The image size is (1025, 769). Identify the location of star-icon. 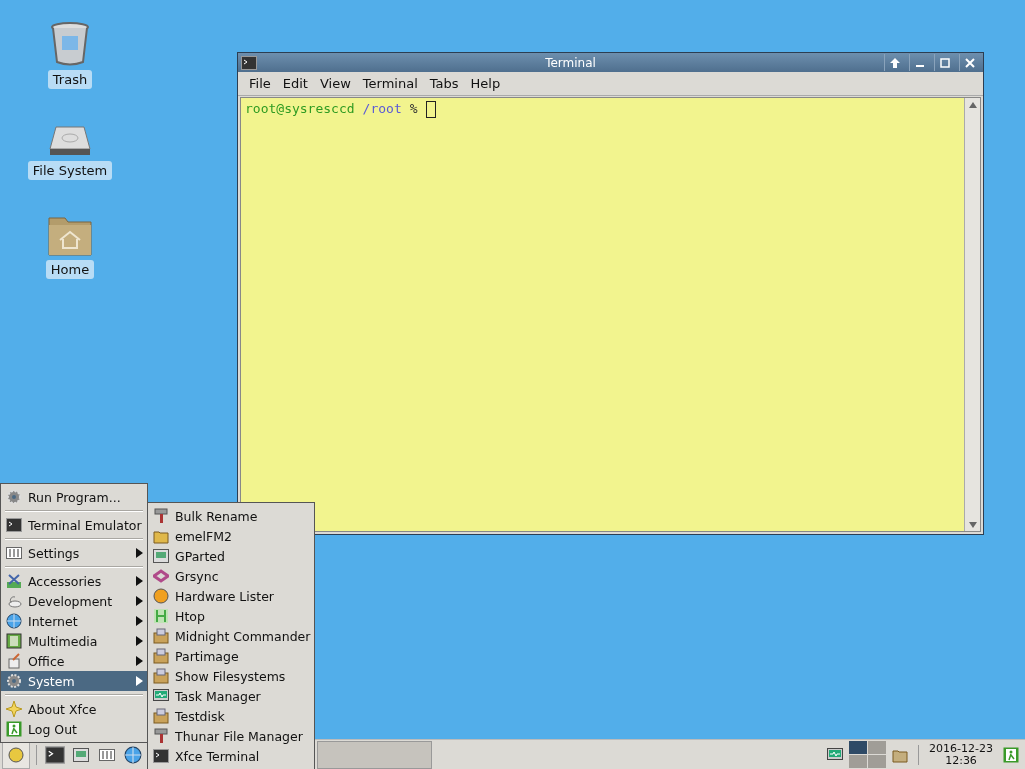
(14, 709).